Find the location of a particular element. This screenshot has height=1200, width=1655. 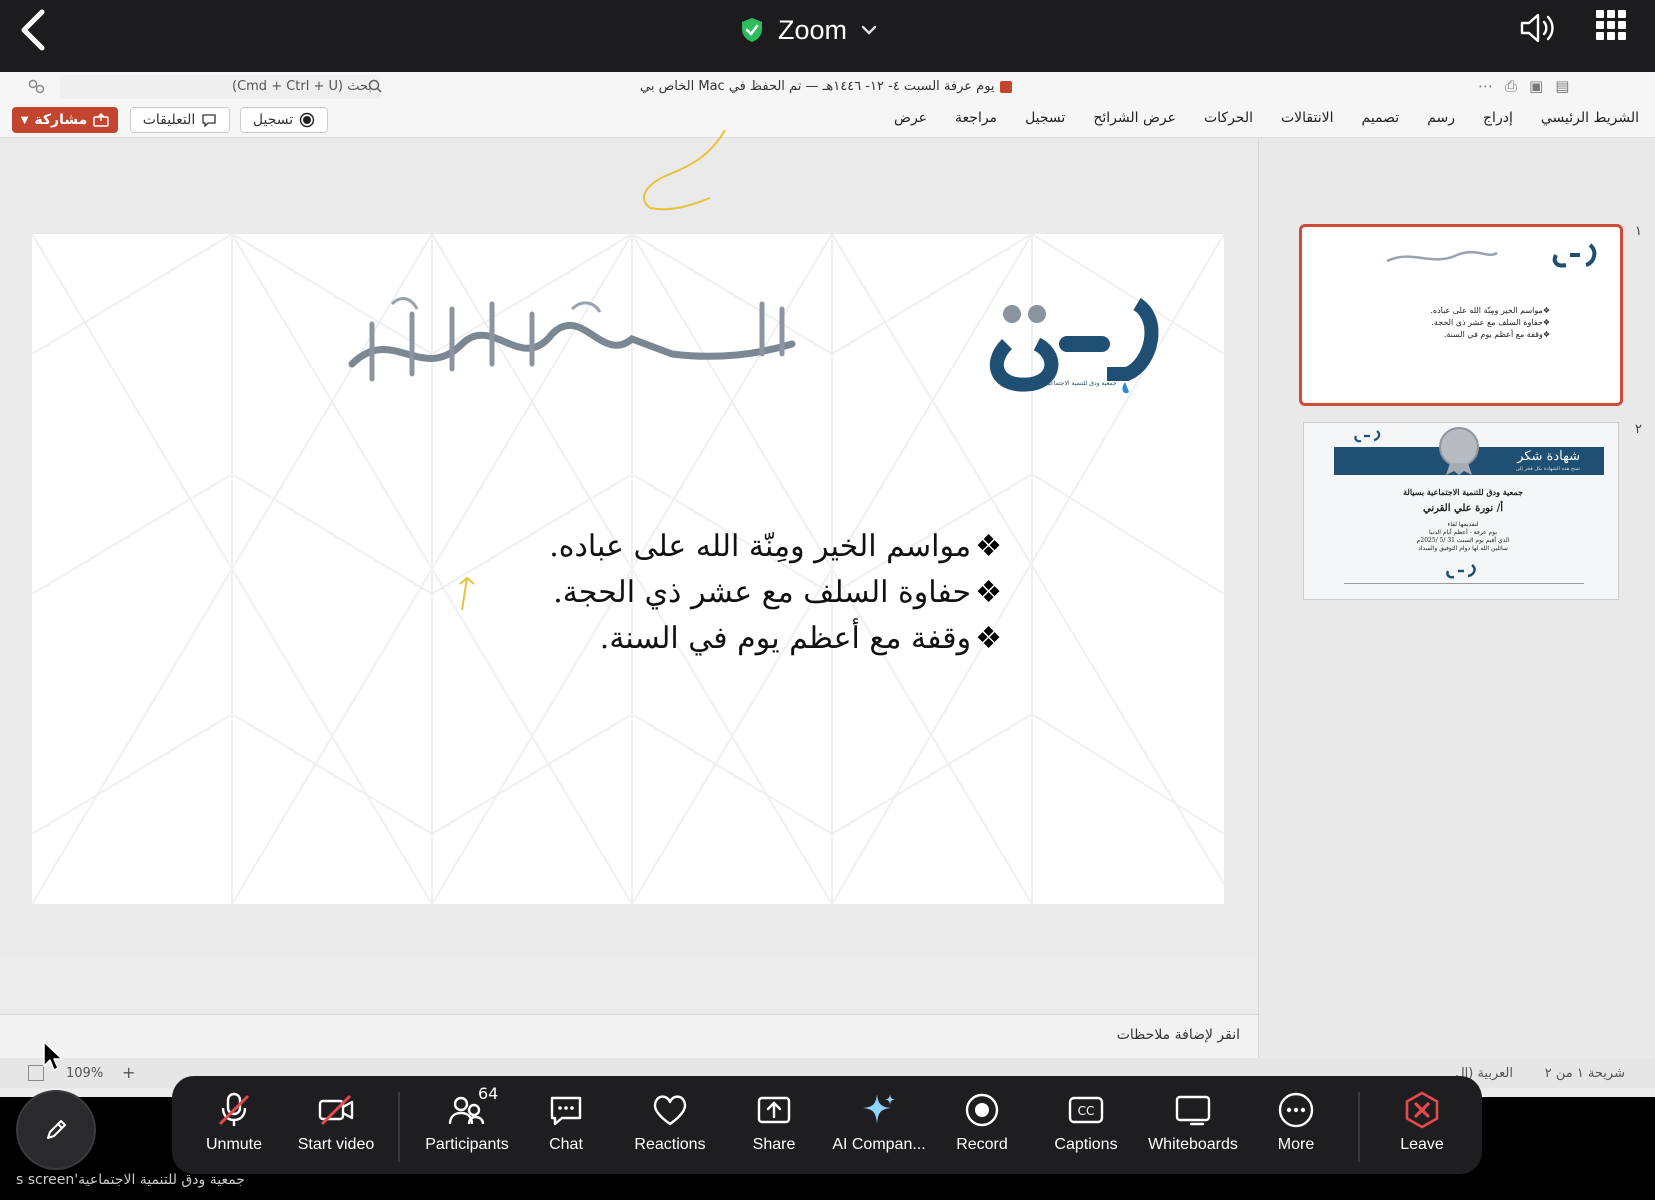

more-icon: ⋯ is located at coordinates (1491, 86).